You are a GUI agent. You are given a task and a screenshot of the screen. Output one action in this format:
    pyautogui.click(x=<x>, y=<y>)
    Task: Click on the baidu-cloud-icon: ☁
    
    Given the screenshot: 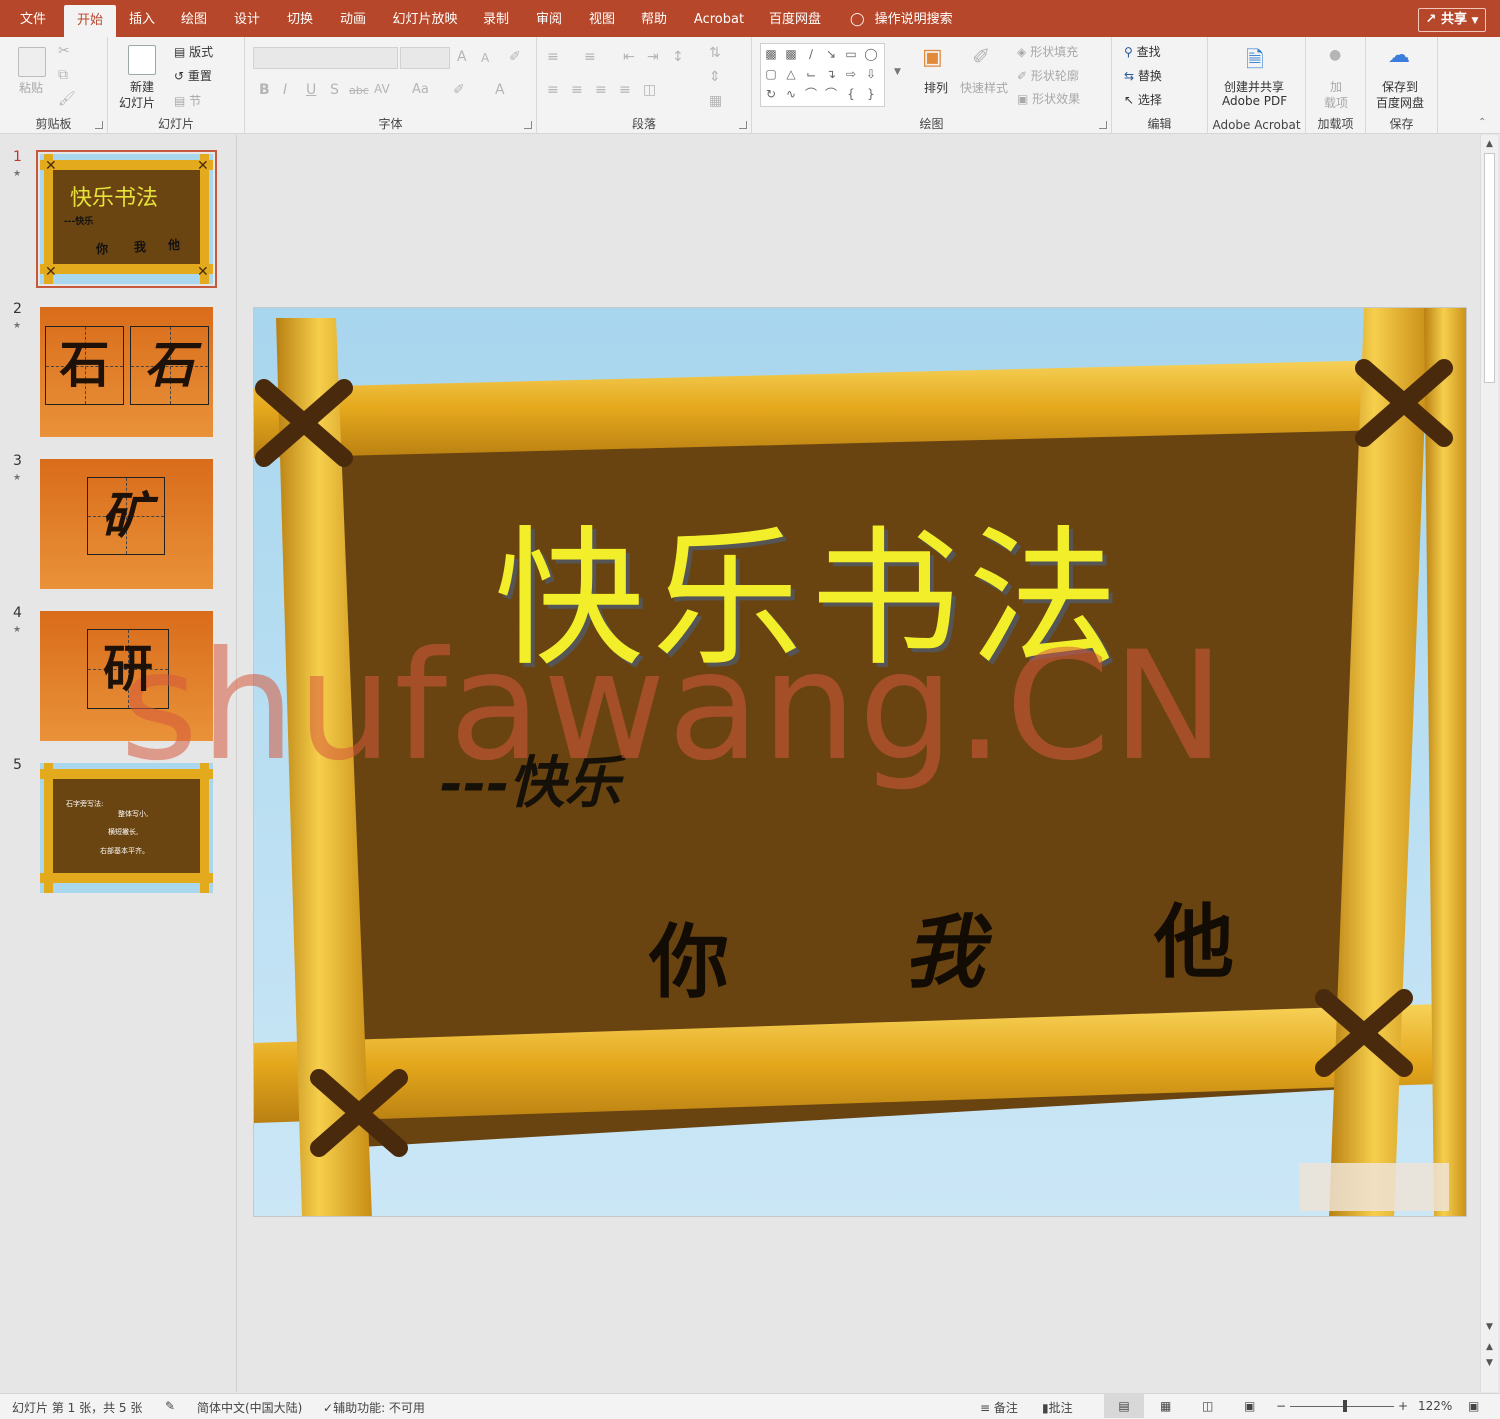 What is the action you would take?
    pyautogui.click(x=1399, y=55)
    